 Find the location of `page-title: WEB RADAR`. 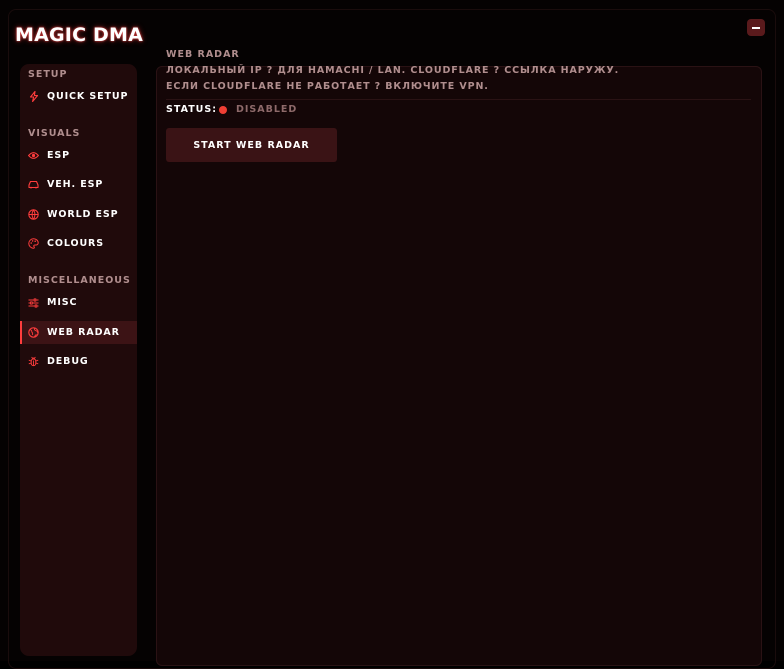

page-title: WEB RADAR is located at coordinates (203, 54).